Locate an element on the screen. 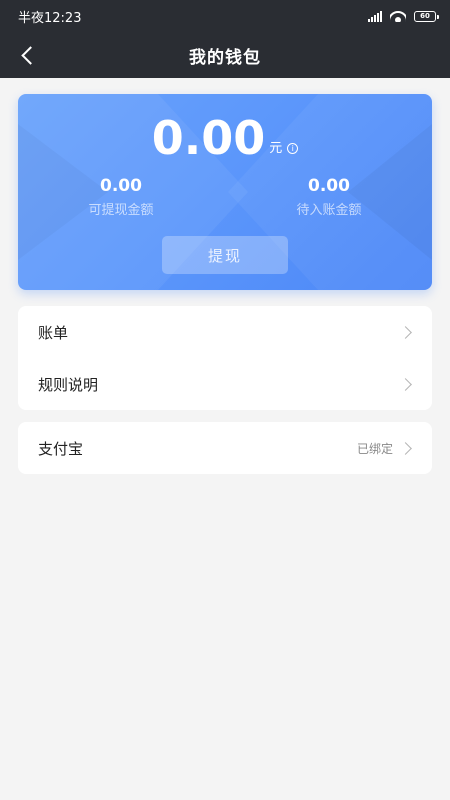 The width and height of the screenshot is (450, 800). top-bar: 半夜12:23 60 我的钱包 is located at coordinates (225, 39).